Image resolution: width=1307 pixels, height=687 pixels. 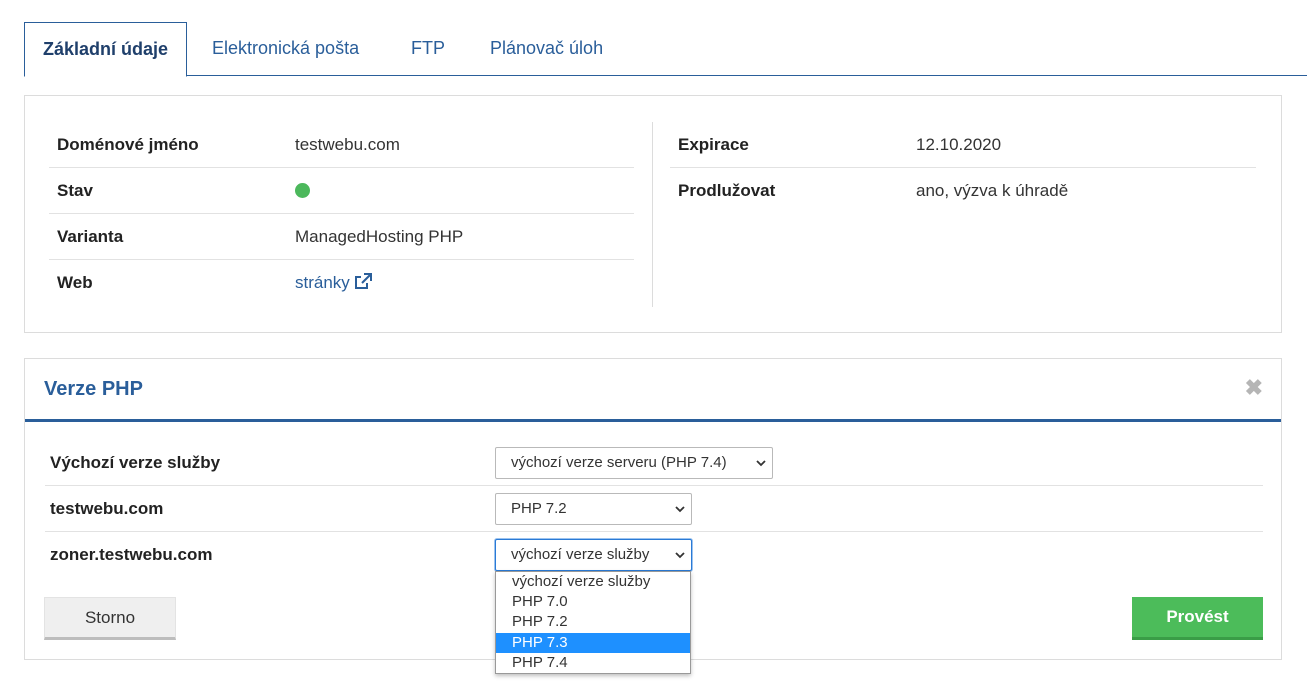 What do you see at coordinates (546, 49) in the screenshot?
I see `tab-scheduler: Plánovač úloh` at bounding box center [546, 49].